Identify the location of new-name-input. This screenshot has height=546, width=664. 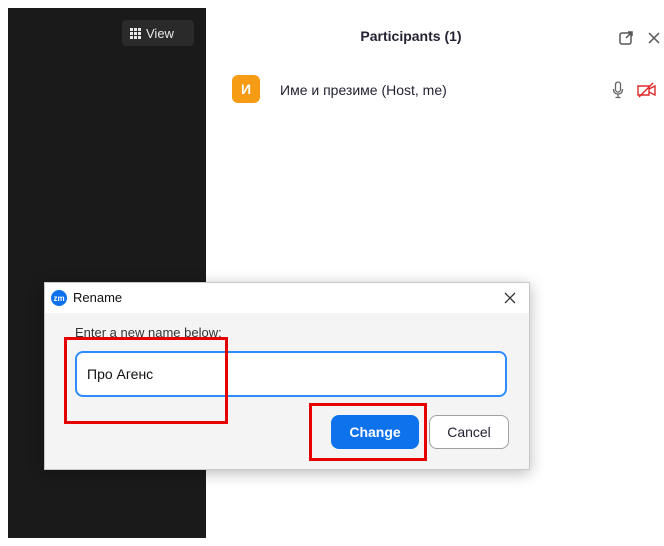
(291, 374).